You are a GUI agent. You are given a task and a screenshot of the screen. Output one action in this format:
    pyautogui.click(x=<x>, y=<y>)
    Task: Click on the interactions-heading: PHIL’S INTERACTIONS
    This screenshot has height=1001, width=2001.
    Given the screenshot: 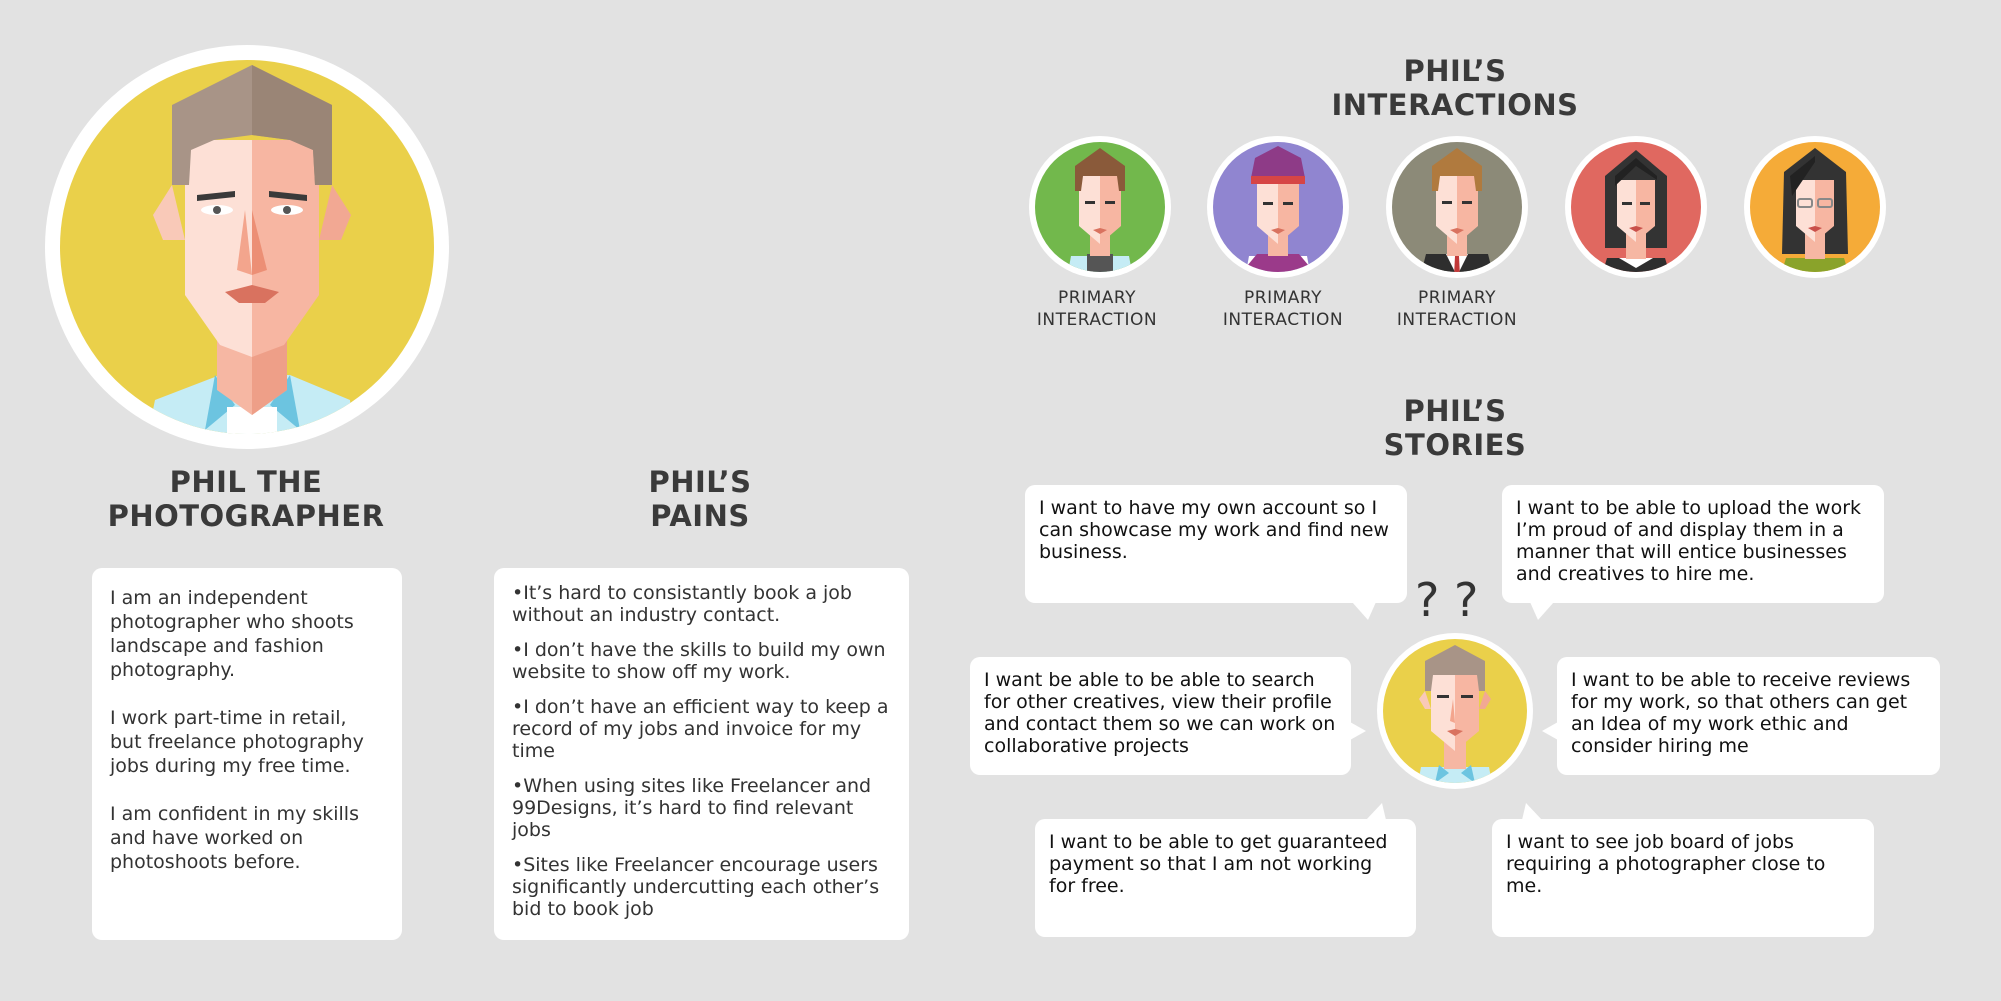 What is the action you would take?
    pyautogui.click(x=1455, y=88)
    